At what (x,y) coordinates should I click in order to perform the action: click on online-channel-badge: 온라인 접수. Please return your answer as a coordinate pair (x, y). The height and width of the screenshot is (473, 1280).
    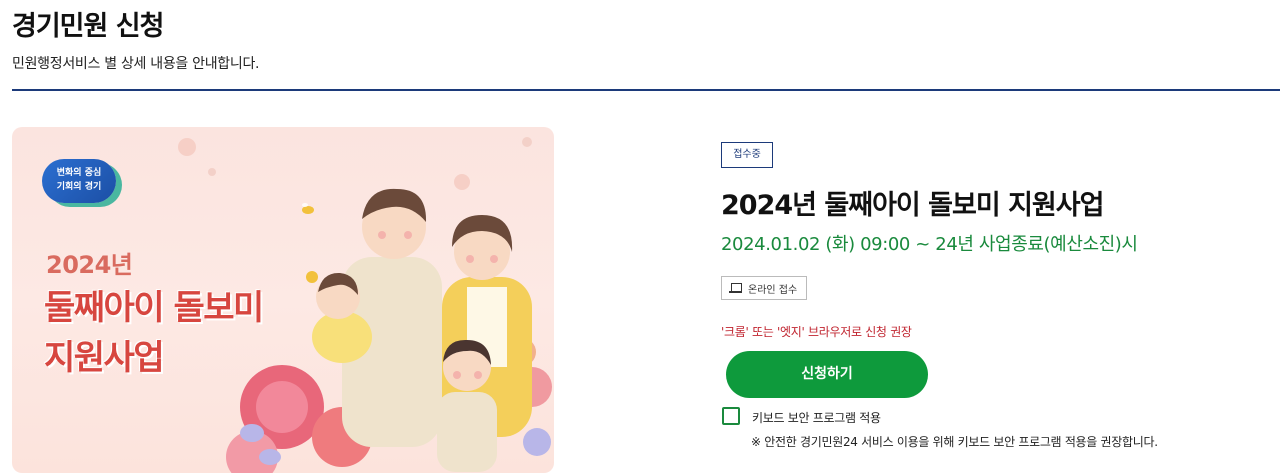
    Looking at the image, I should click on (764, 288).